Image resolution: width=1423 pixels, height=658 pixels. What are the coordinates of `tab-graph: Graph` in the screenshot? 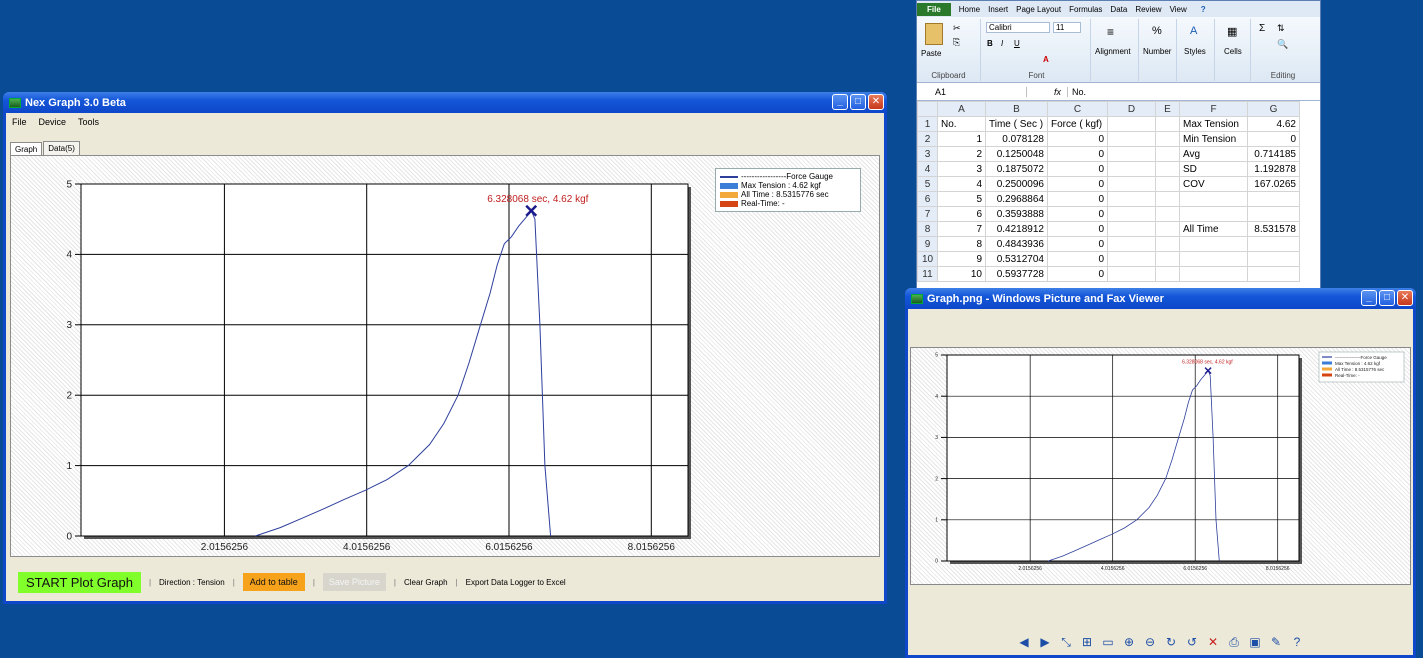 It's located at (26, 149).